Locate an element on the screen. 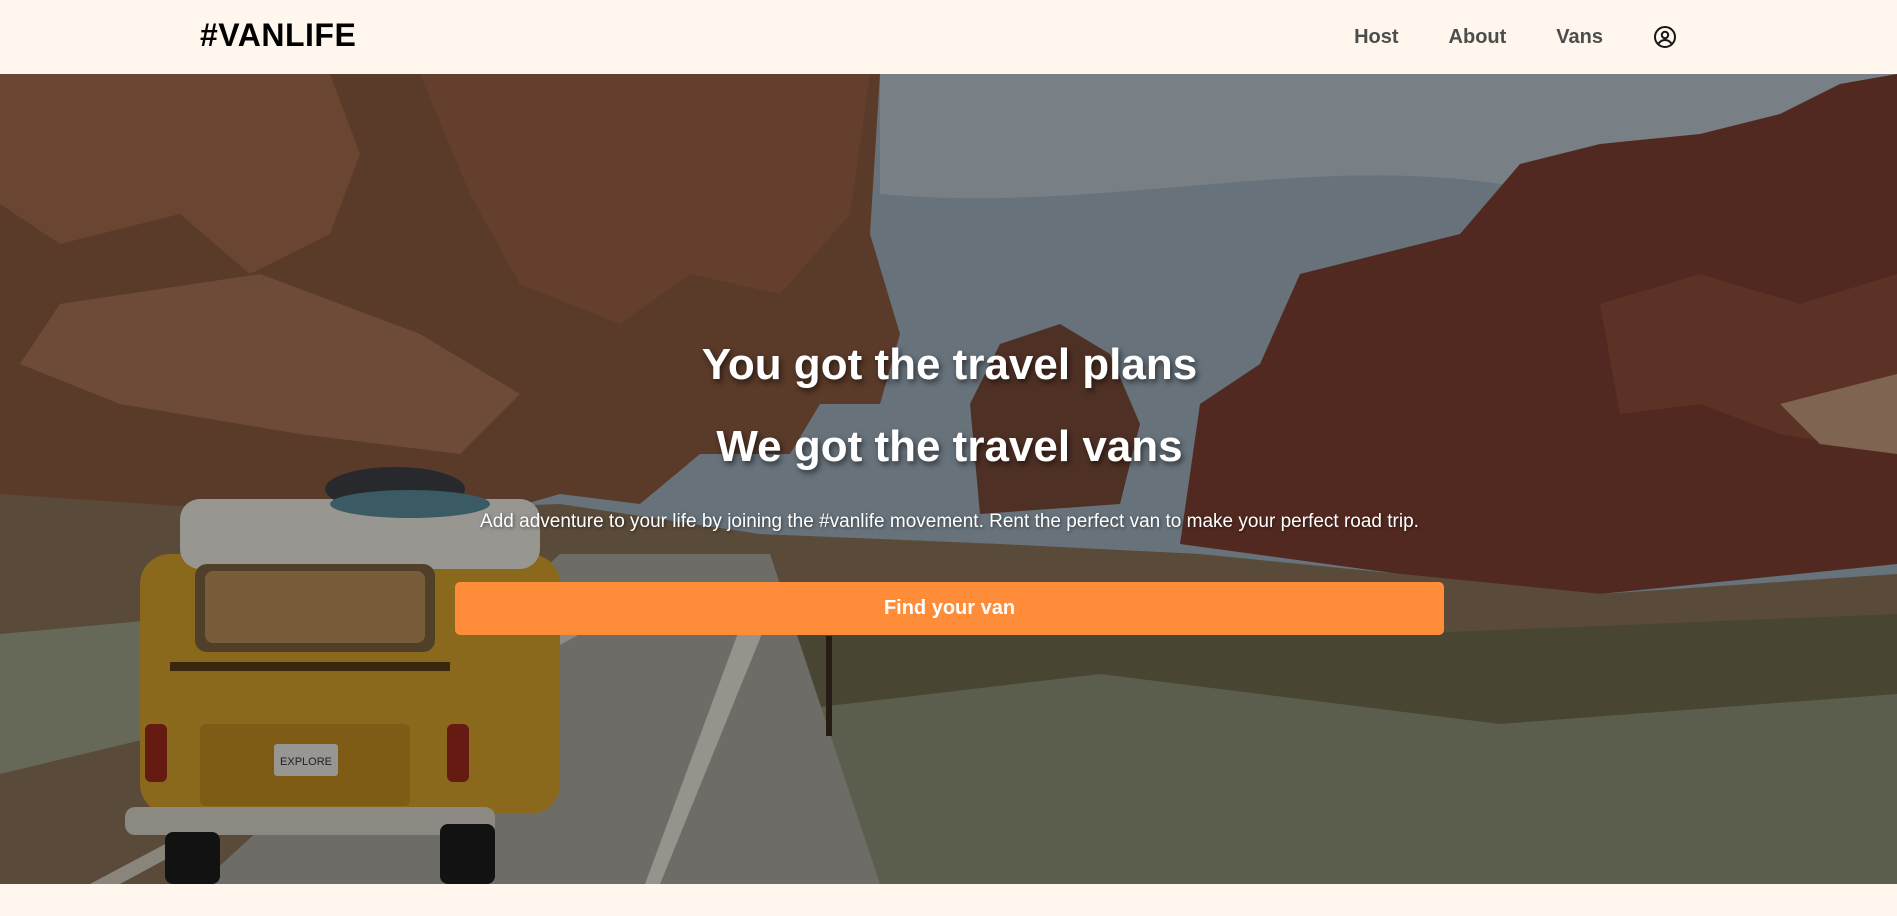 The image size is (1897, 916). user-circle-icon is located at coordinates (1665, 37).